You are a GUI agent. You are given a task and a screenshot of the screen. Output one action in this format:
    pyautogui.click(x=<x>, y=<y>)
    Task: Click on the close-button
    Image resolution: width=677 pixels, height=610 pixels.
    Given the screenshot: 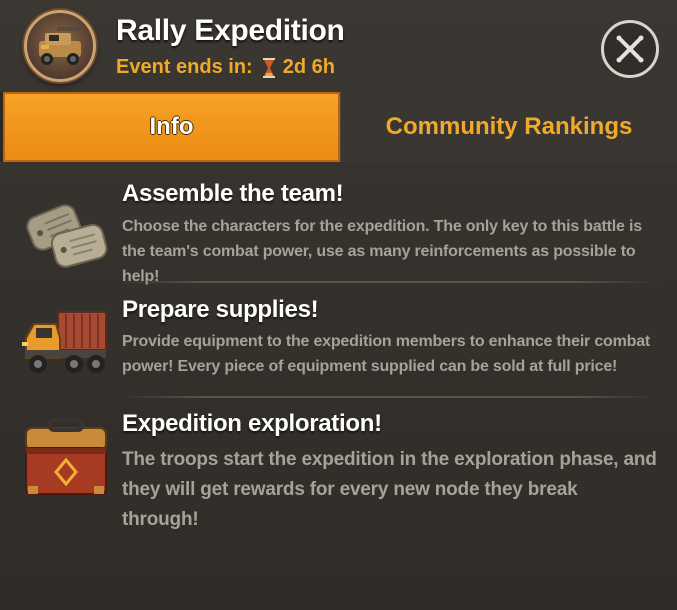 What is the action you would take?
    pyautogui.click(x=630, y=49)
    